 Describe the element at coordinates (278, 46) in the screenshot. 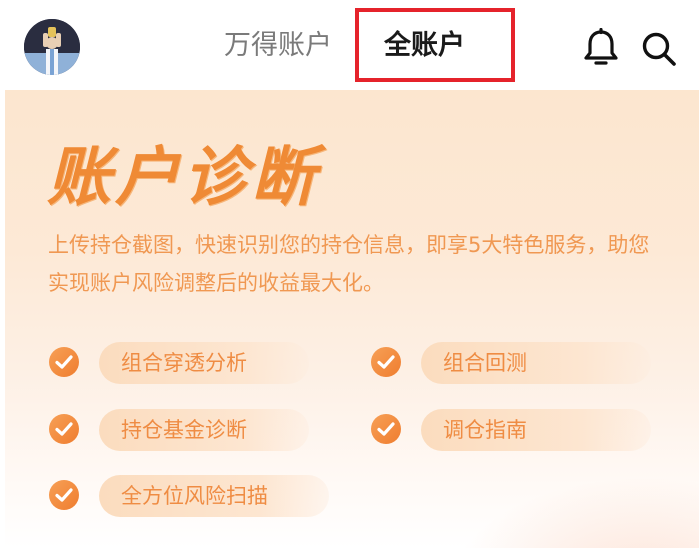

I see `tab-wind-account: 万得账户` at that location.